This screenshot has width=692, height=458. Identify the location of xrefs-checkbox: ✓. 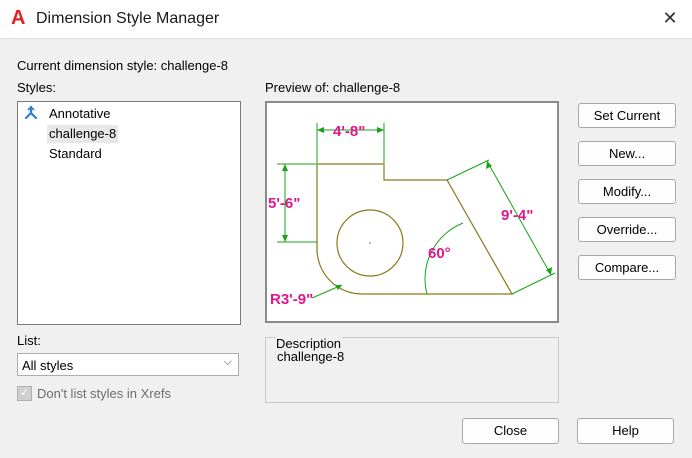
(24, 393).